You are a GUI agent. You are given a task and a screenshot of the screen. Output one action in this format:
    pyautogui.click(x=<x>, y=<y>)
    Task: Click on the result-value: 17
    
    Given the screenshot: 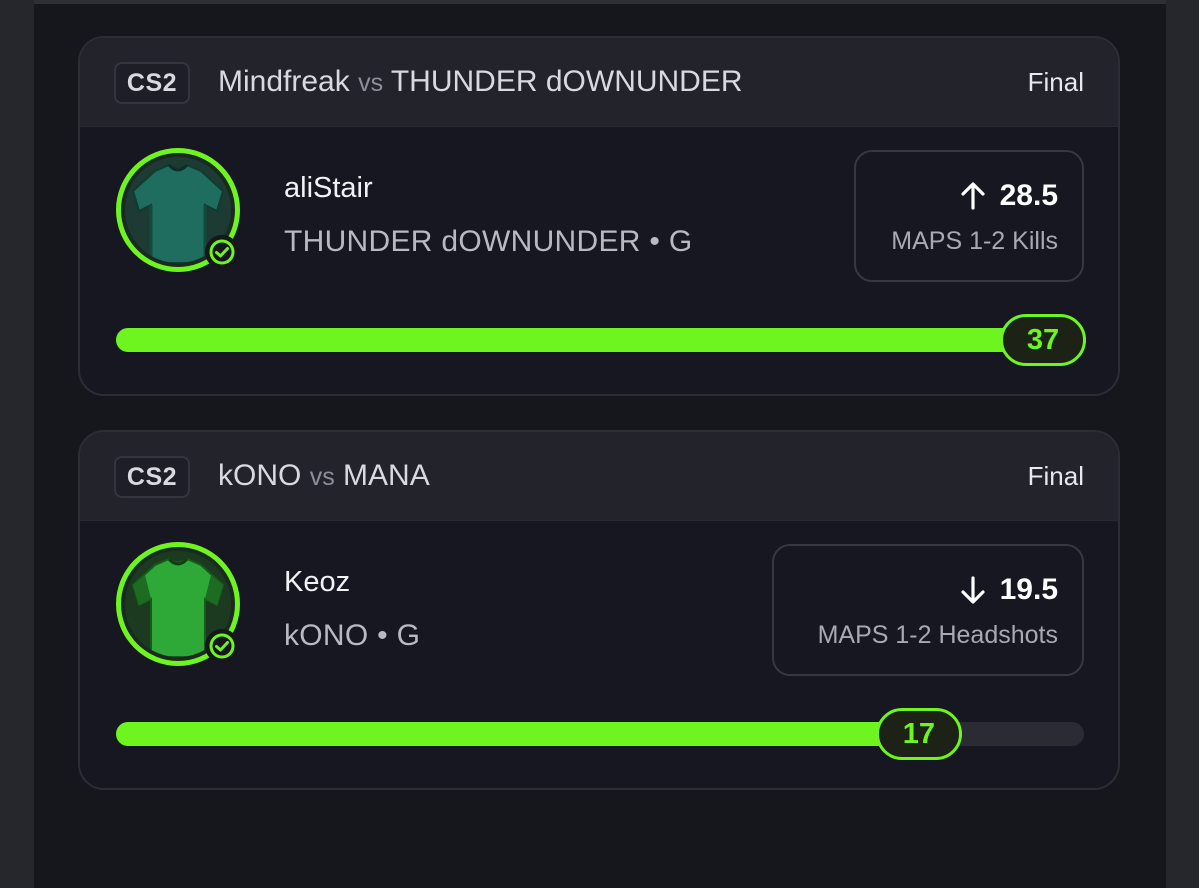 What is the action you would take?
    pyautogui.click(x=918, y=734)
    